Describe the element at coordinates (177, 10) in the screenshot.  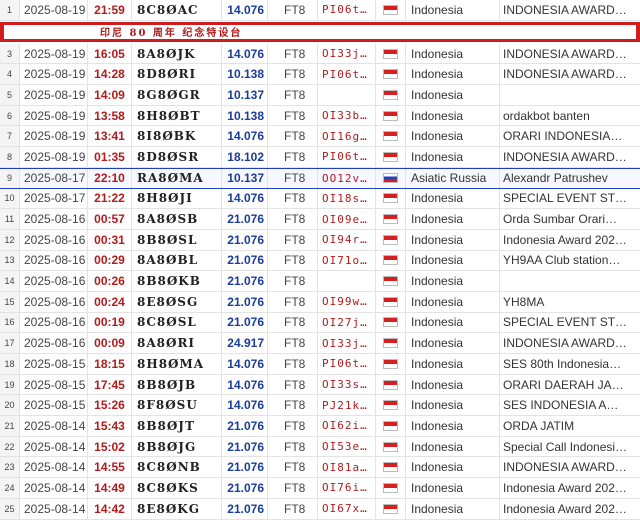
I see `callsign: 8C8ØAC` at that location.